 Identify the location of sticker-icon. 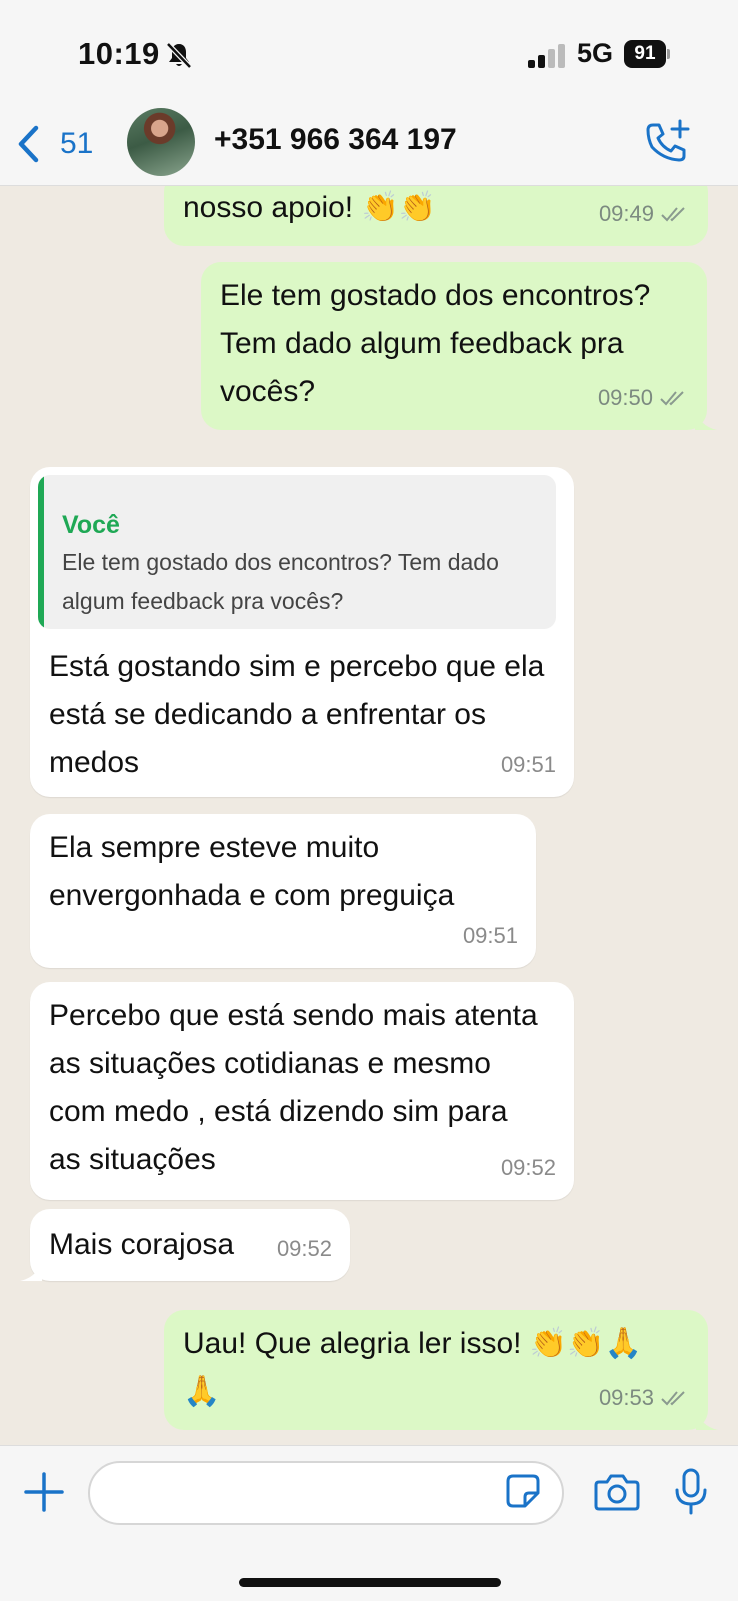
(523, 1491).